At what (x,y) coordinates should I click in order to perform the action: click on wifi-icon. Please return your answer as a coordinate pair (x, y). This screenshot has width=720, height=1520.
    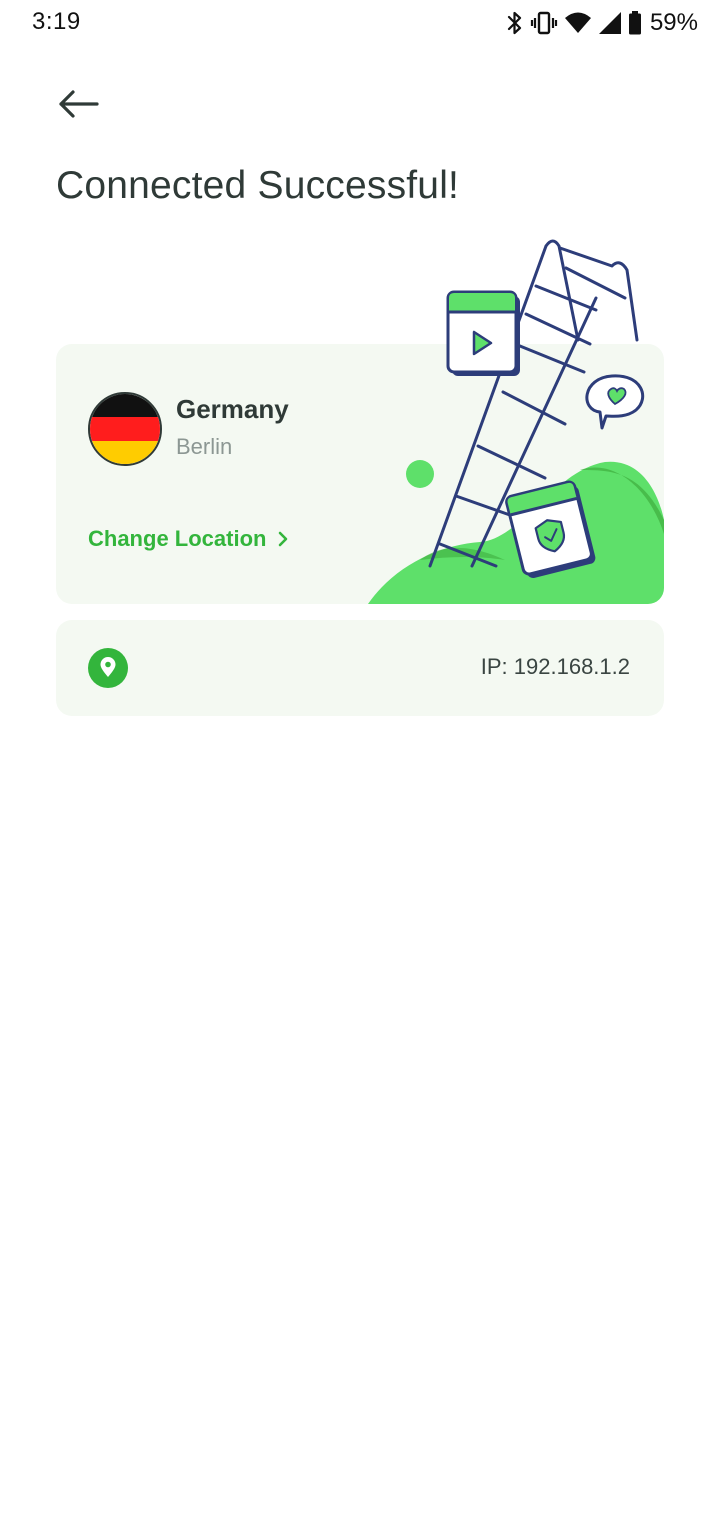
    Looking at the image, I should click on (577, 22).